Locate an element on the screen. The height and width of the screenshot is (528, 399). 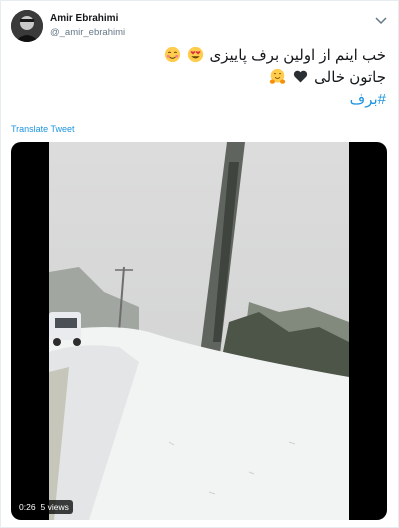
chevron-down-icon is located at coordinates (381, 19).